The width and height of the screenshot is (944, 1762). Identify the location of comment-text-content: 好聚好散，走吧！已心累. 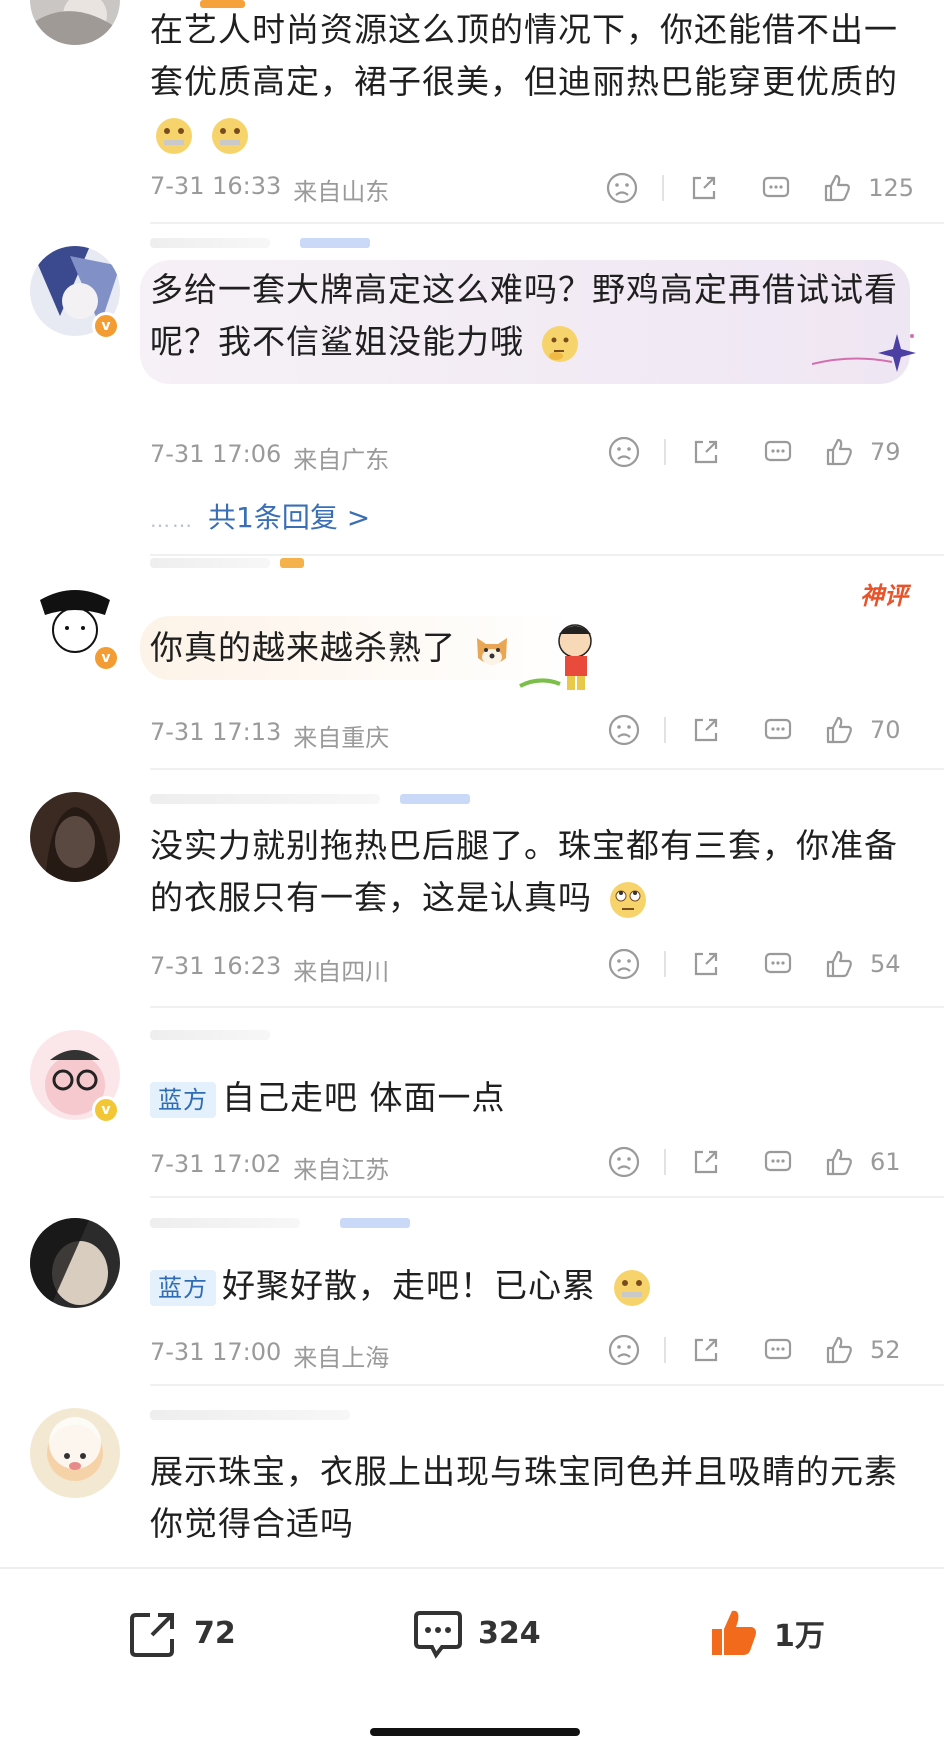
(409, 1285).